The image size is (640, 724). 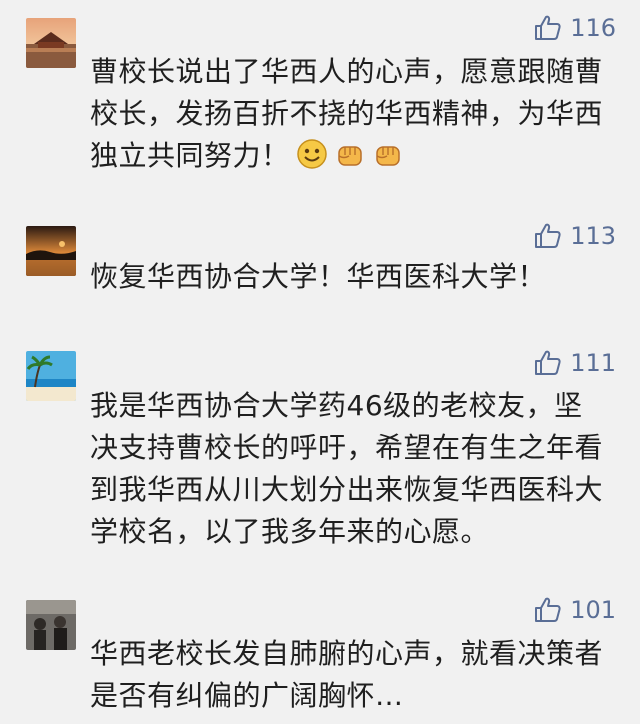 What do you see at coordinates (318, 276) in the screenshot?
I see `comment-text: 恢复华西协合大学！华西医科大学！` at bounding box center [318, 276].